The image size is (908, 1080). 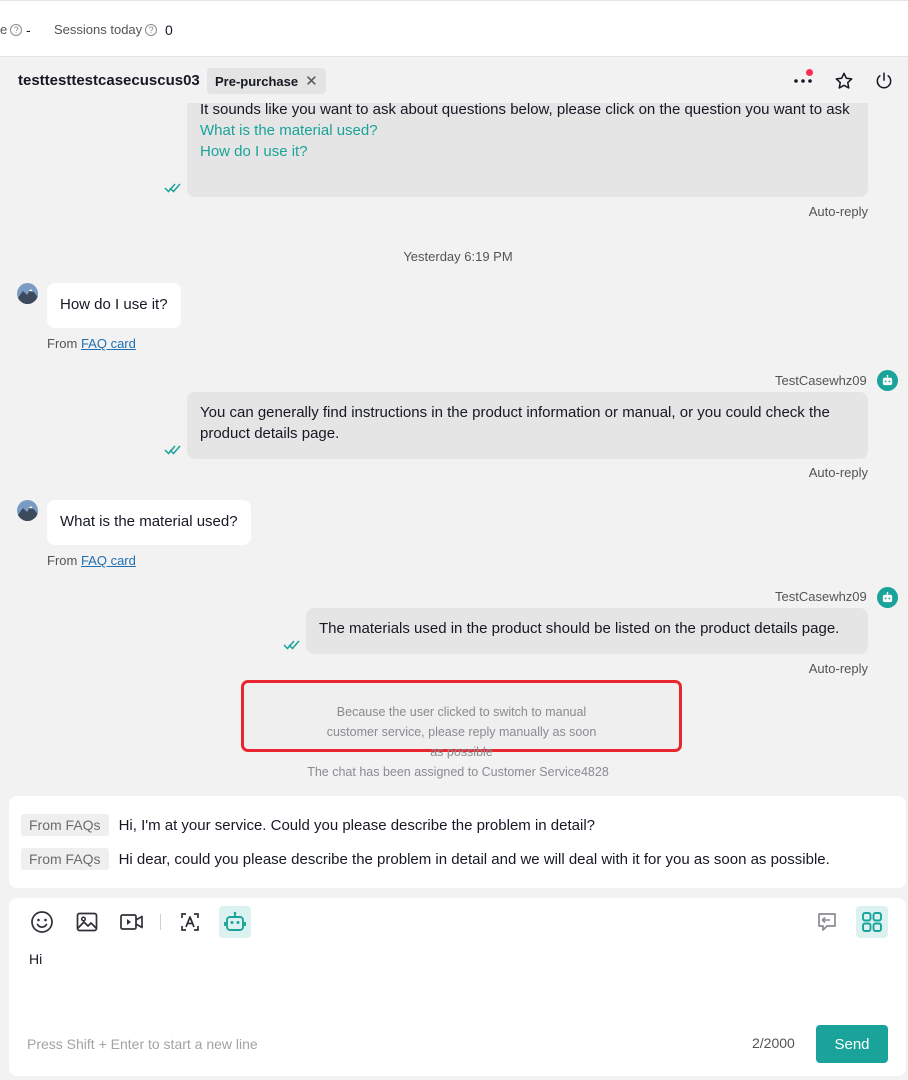 I want to click on sessions-today-value: 0, so click(x=169, y=30).